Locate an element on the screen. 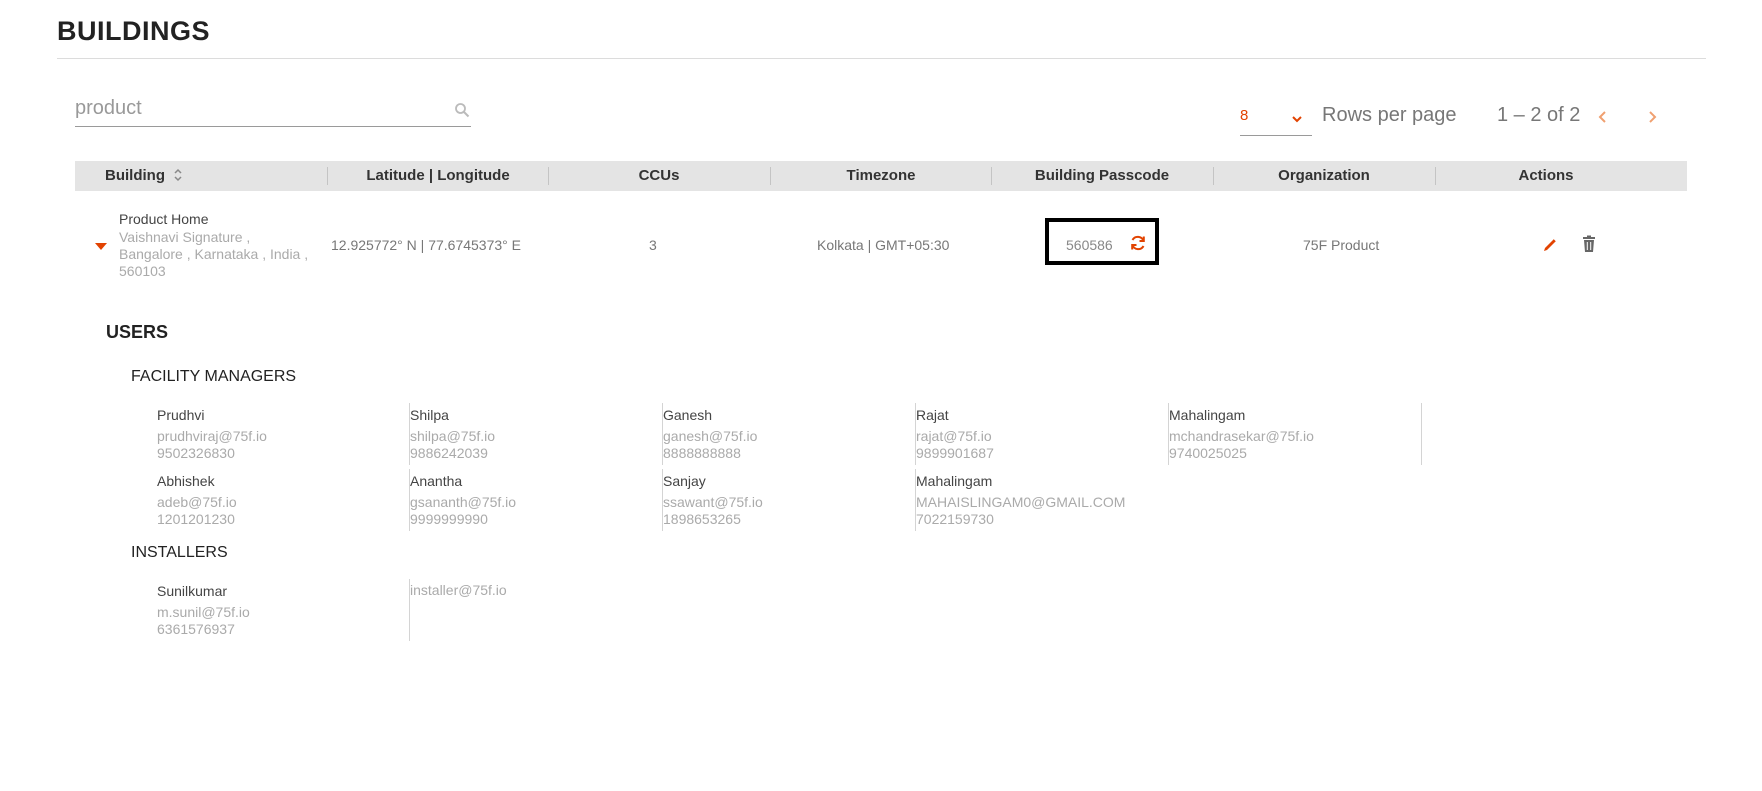  user-card: Abhishek adeb@75f.io 1201201230 is located at coordinates (283, 500).